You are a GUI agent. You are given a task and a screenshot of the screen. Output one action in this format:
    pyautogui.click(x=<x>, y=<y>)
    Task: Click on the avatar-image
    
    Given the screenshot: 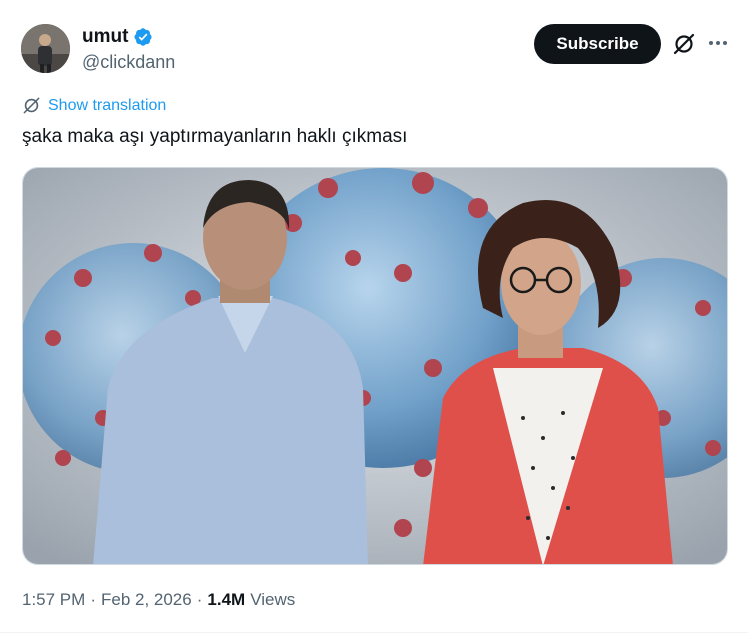 What is the action you would take?
    pyautogui.click(x=45, y=48)
    